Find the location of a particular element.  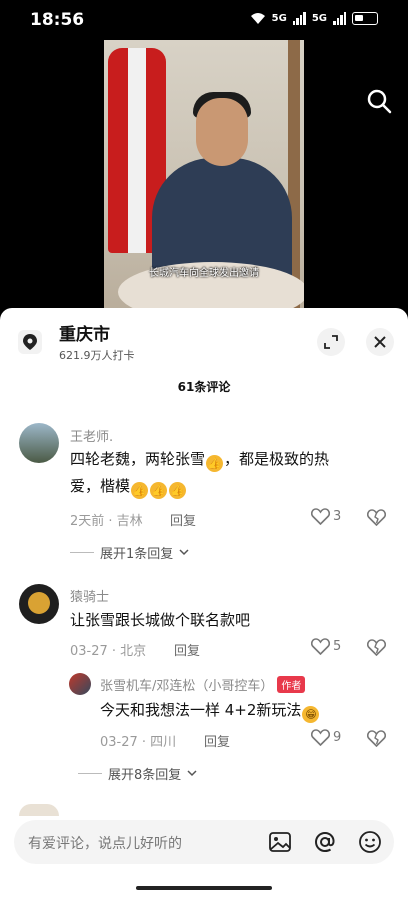

close-button is located at coordinates (380, 342).